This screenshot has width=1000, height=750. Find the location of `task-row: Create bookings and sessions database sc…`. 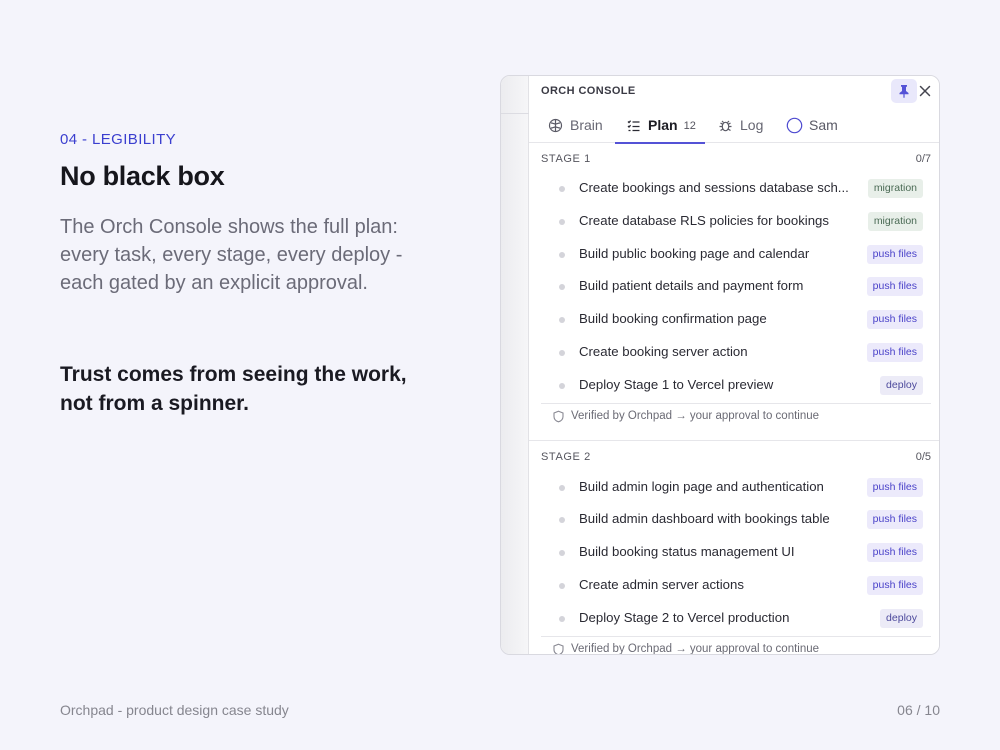

task-row: Create bookings and sessions database sc… is located at coordinates (734, 189).